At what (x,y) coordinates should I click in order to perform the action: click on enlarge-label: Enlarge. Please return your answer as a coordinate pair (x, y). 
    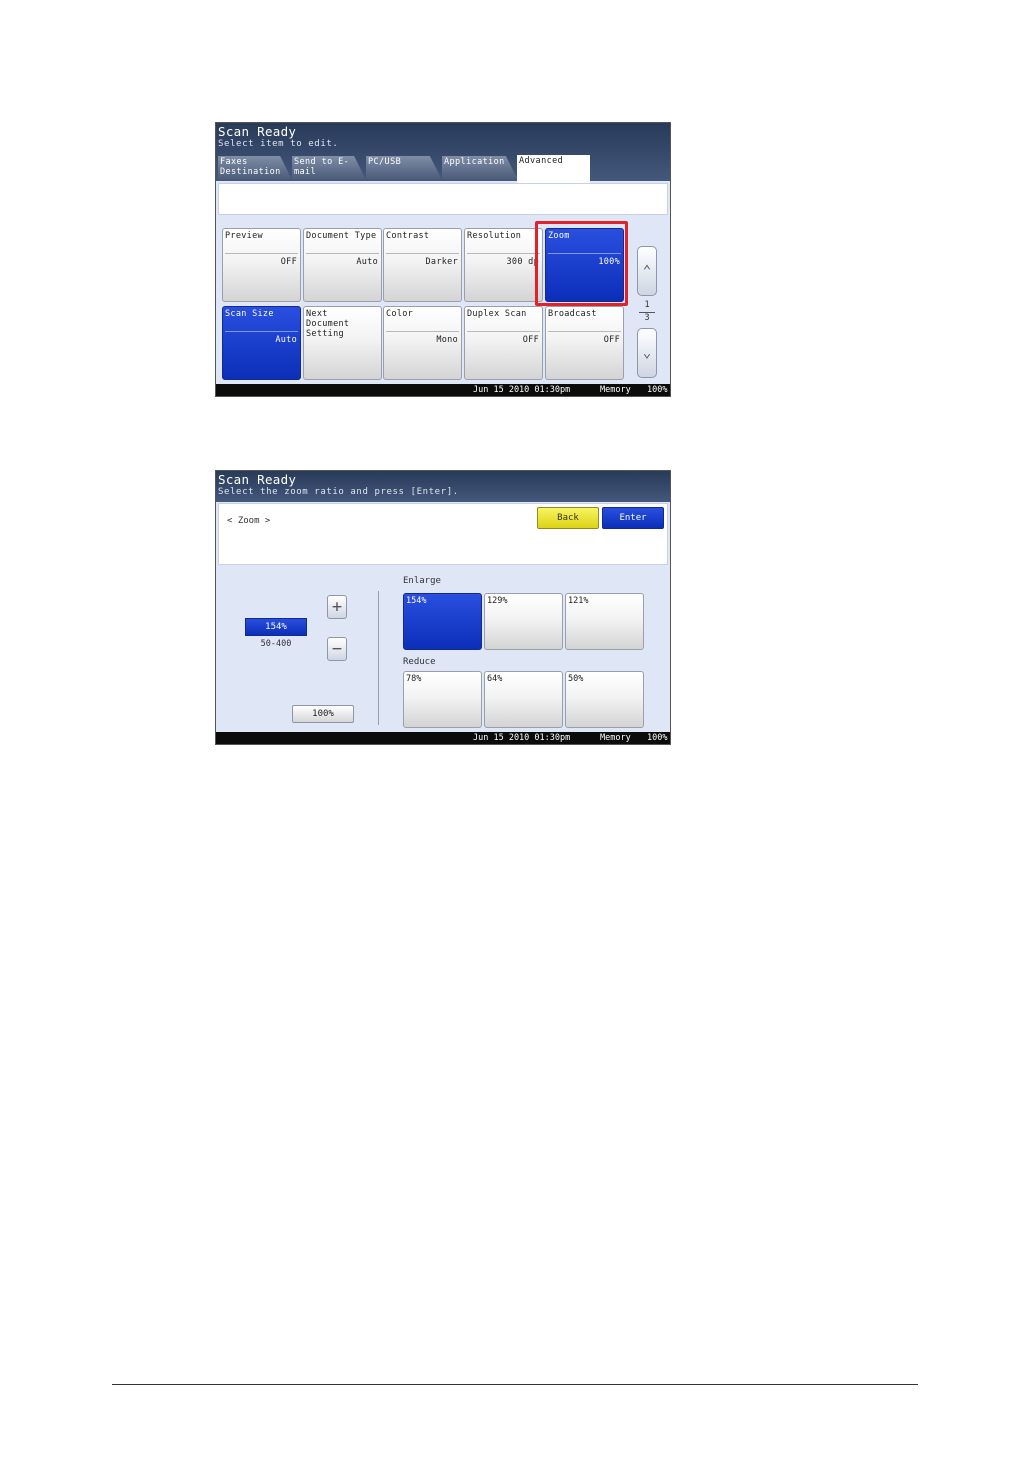
    Looking at the image, I should click on (422, 581).